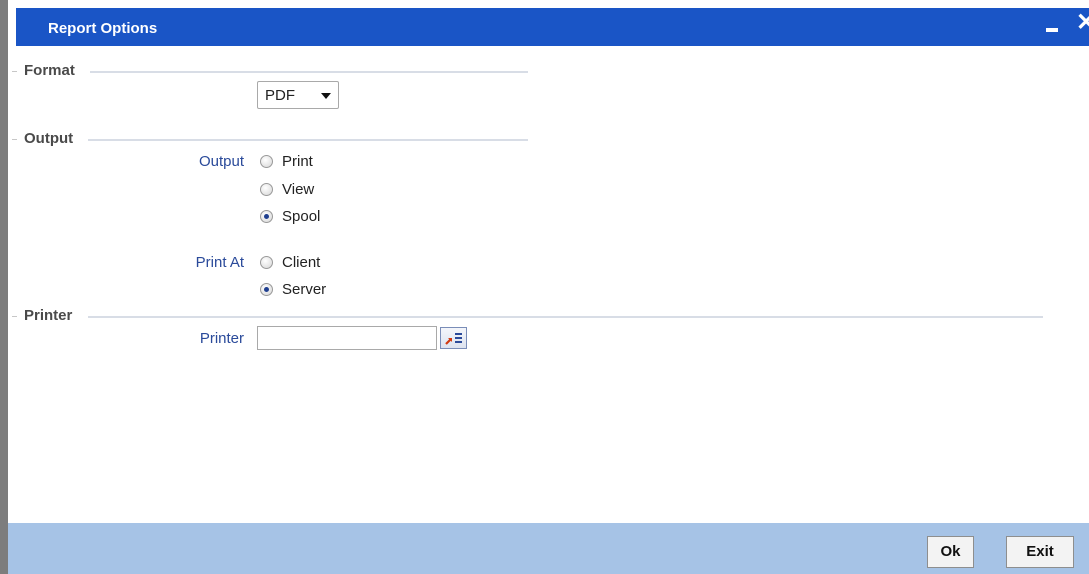 The height and width of the screenshot is (574, 1089). I want to click on print-at-option-server: Server, so click(304, 289).